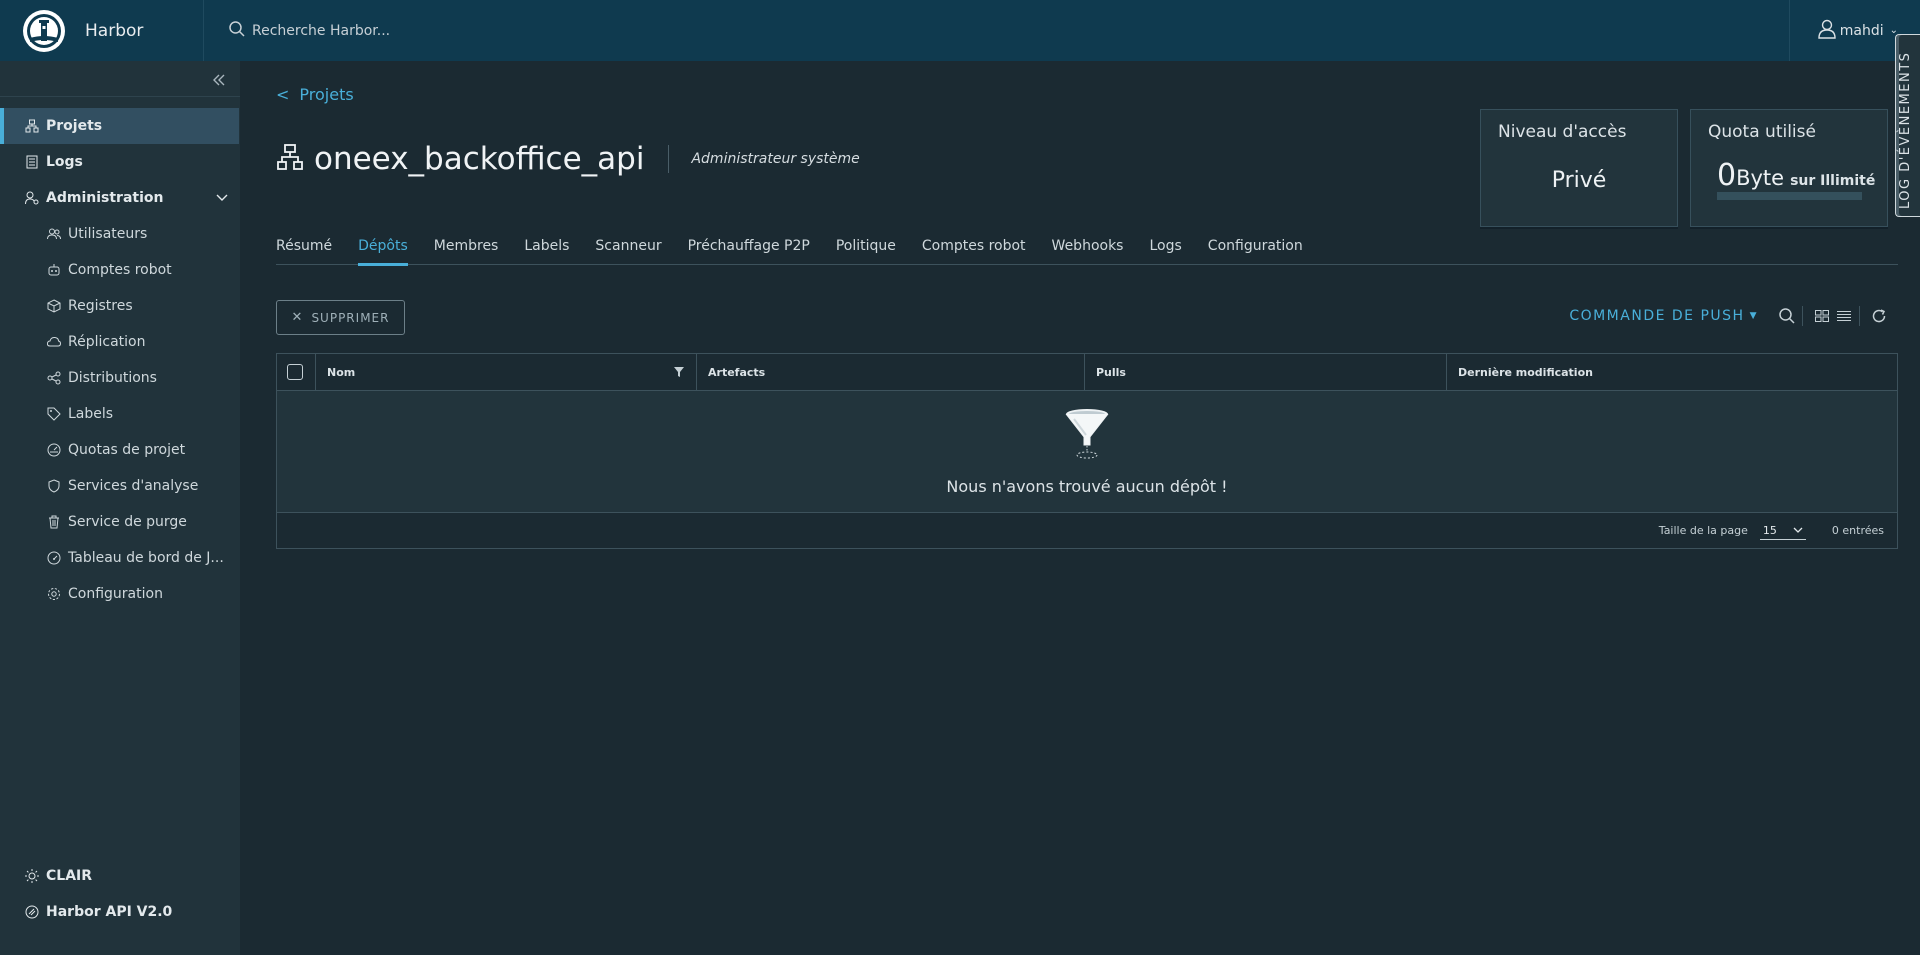 This screenshot has height=955, width=1920. What do you see at coordinates (1165, 248) in the screenshot?
I see `tab-logs: Logs` at bounding box center [1165, 248].